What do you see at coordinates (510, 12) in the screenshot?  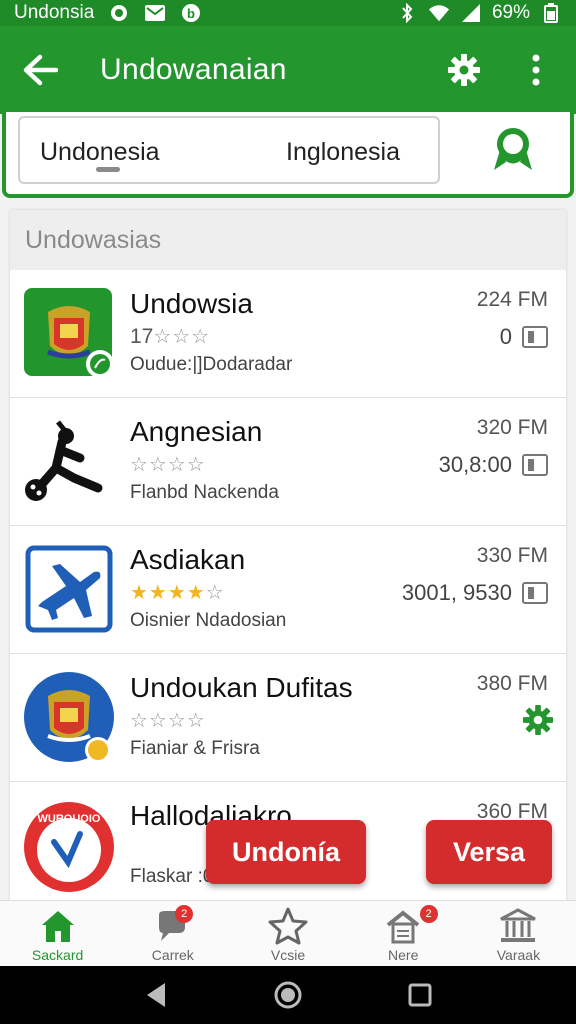 I see `battery-text: 69%` at bounding box center [510, 12].